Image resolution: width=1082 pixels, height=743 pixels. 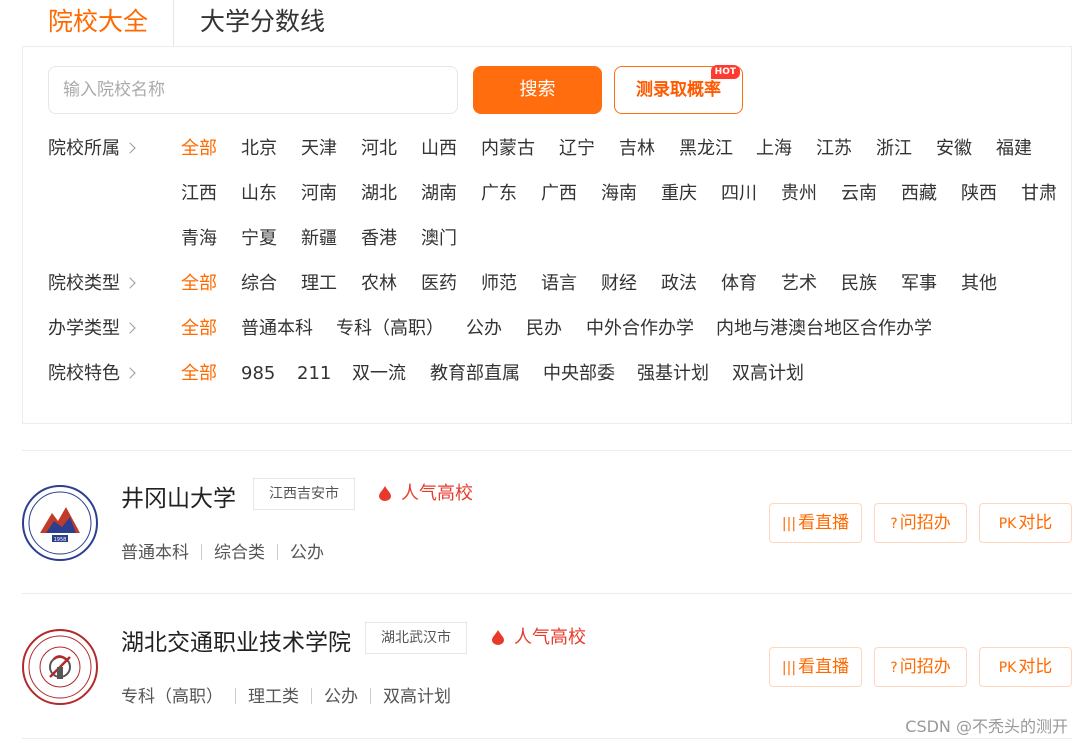 What do you see at coordinates (619, 194) in the screenshot?
I see `filter-option: 海南` at bounding box center [619, 194].